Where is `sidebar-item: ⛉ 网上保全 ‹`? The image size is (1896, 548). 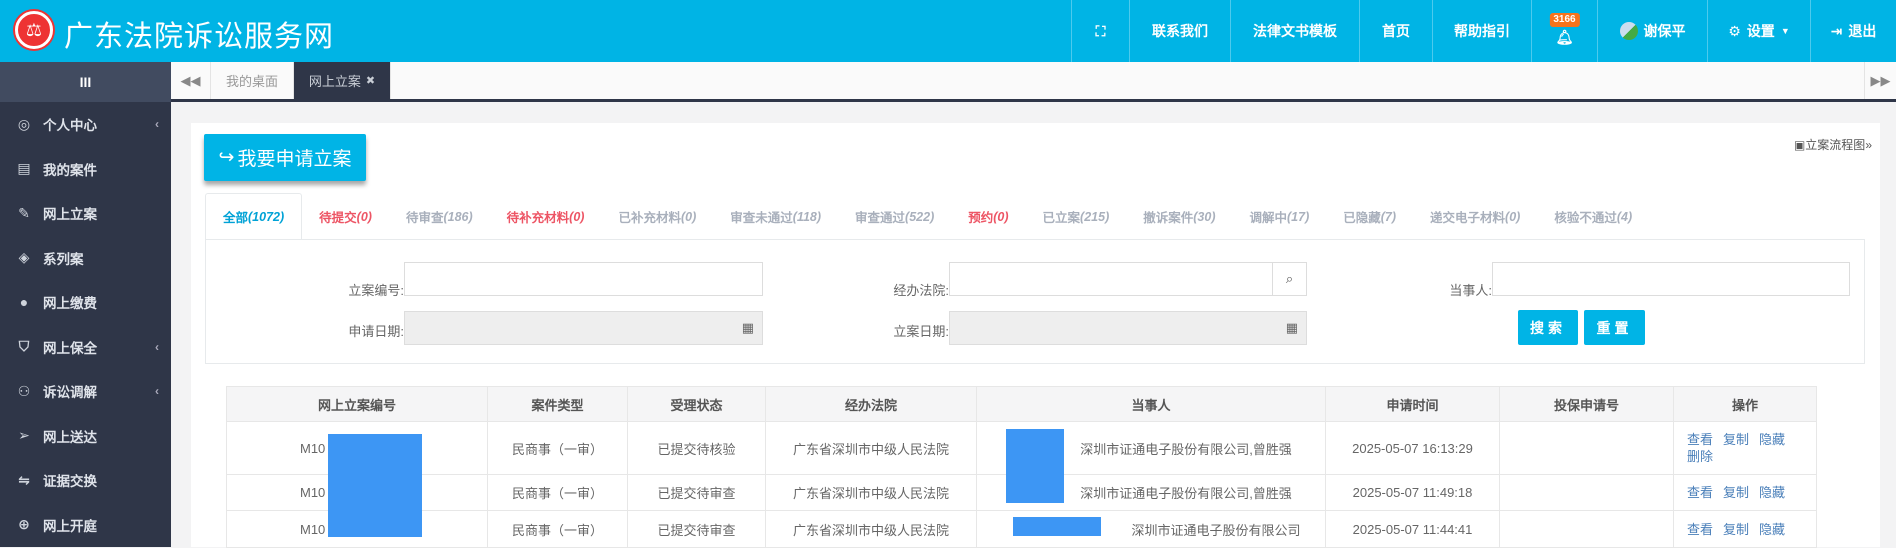 sidebar-item: ⛉ 网上保全 ‹ is located at coordinates (85, 347).